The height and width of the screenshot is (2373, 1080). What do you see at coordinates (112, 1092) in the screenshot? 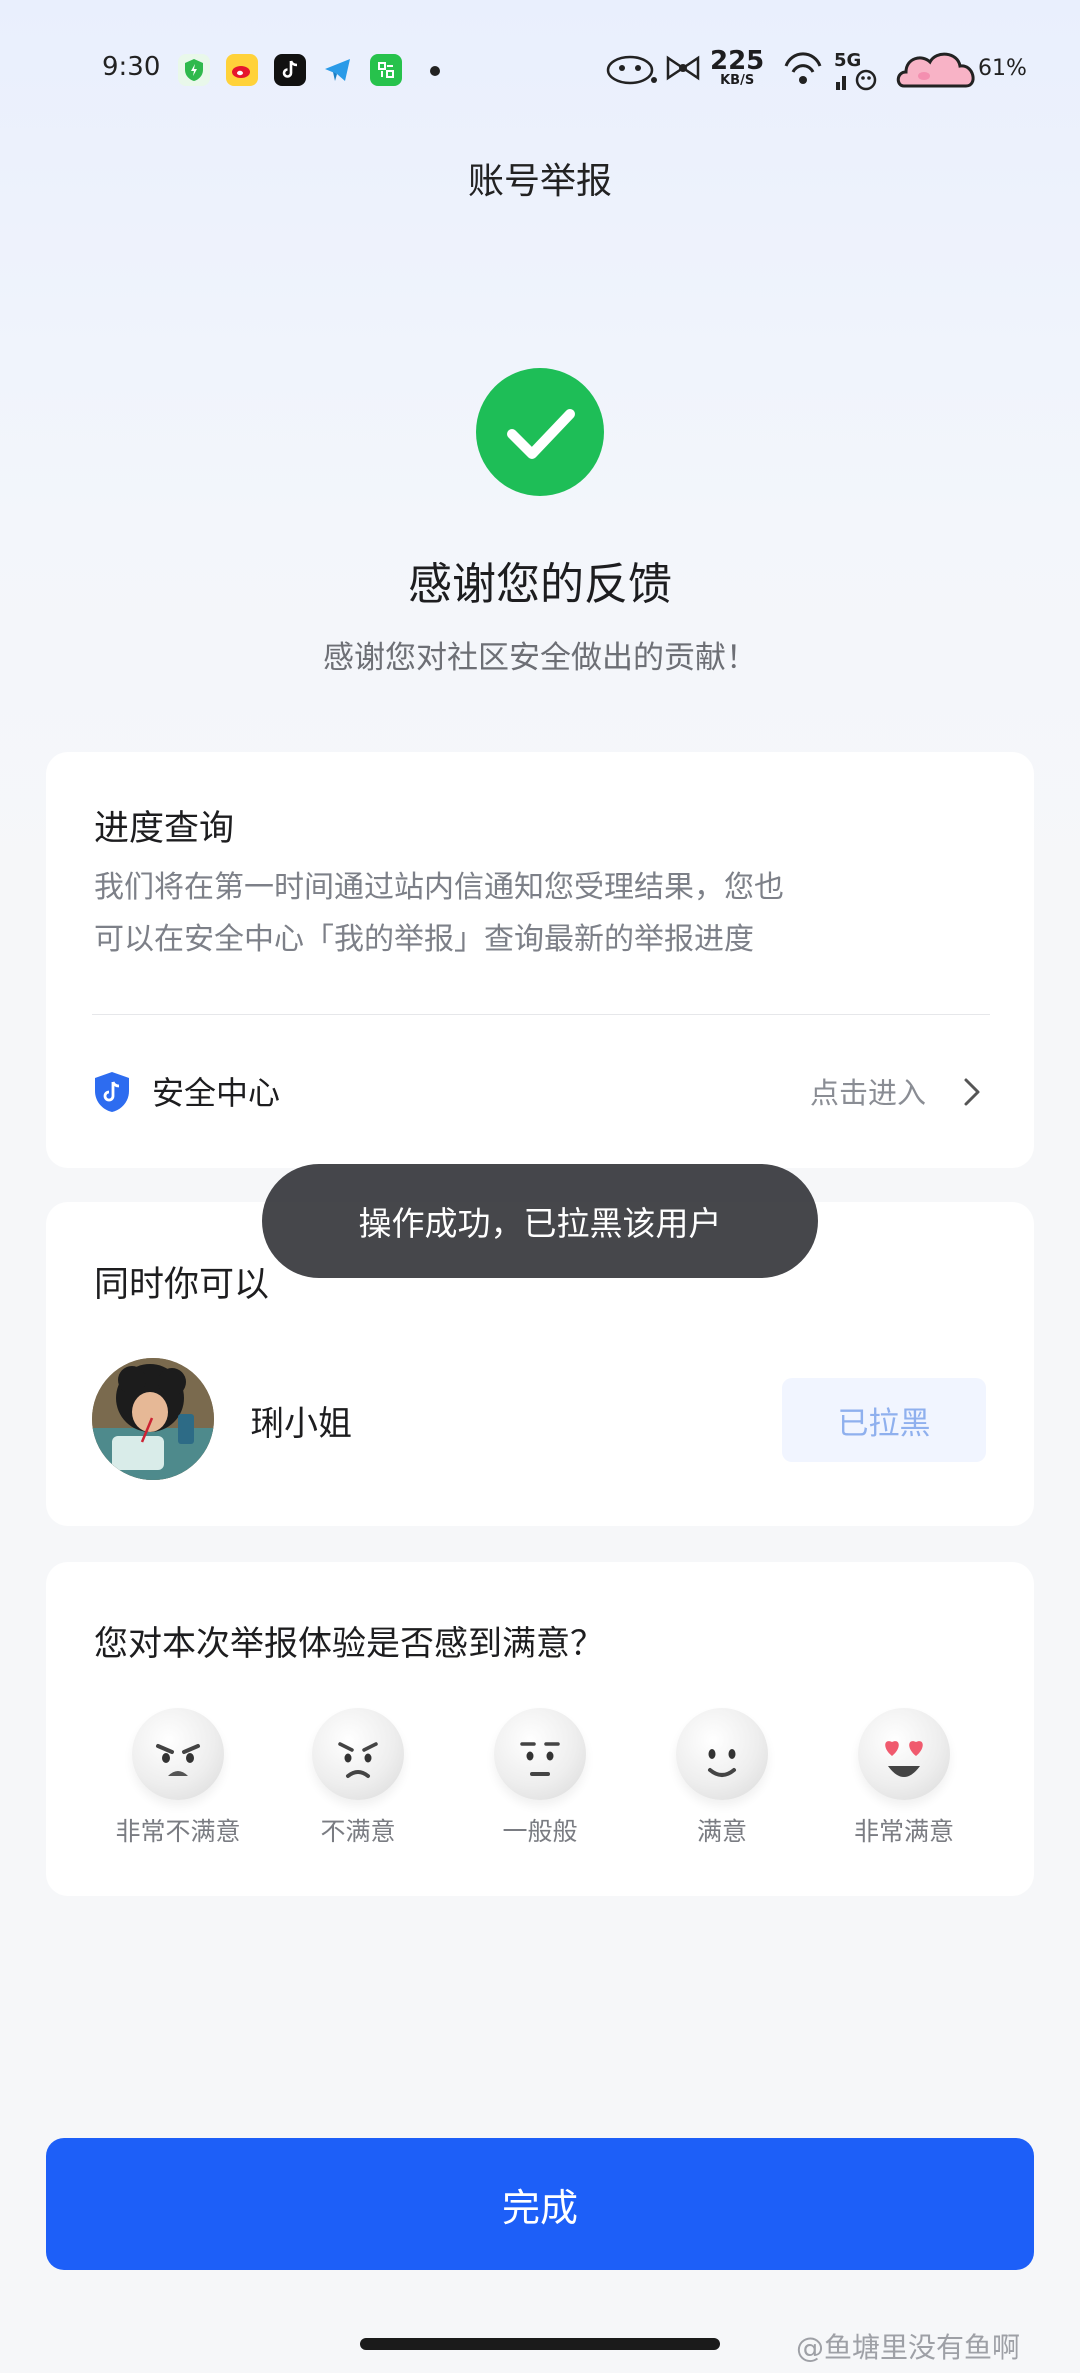
I see `shield-tiktok-icon` at bounding box center [112, 1092].